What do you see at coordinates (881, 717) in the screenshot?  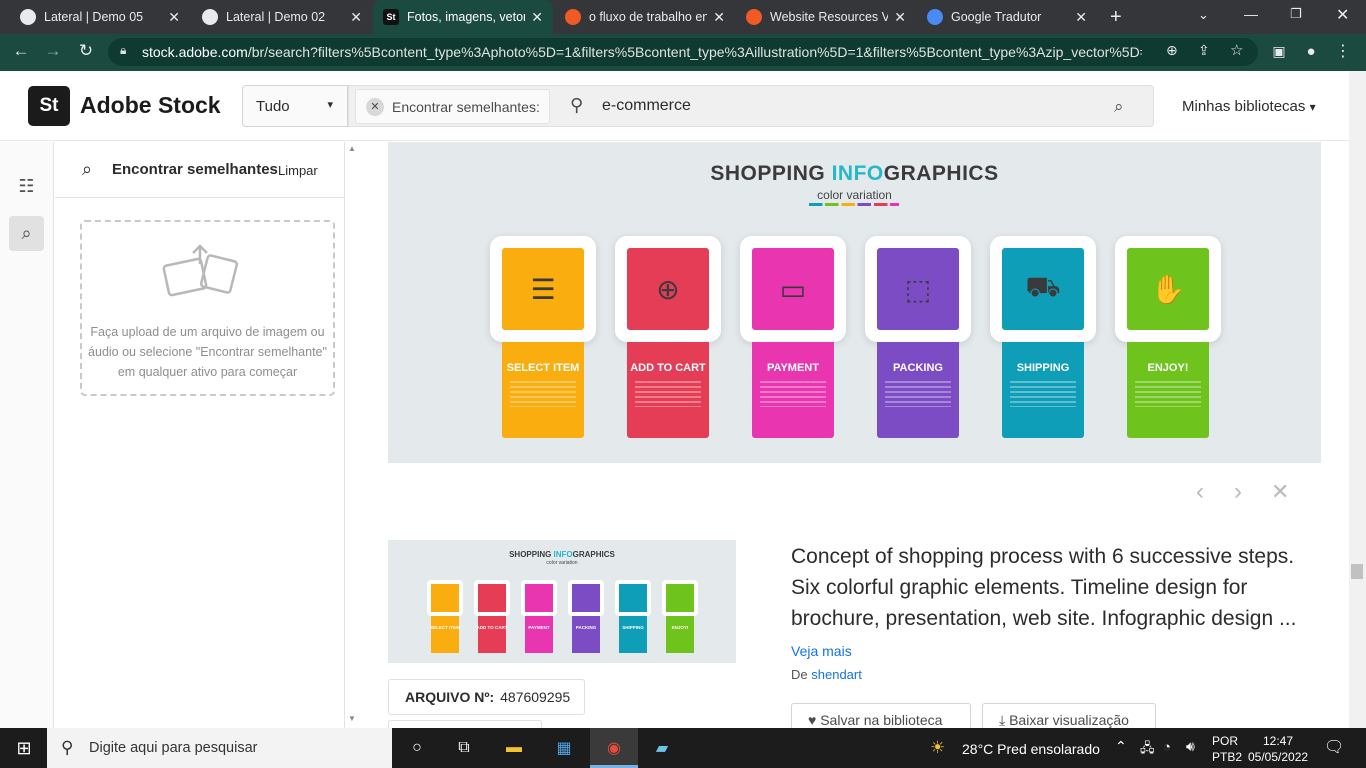 I see `save-to-library-button: ♥ Salvar na biblioteca` at bounding box center [881, 717].